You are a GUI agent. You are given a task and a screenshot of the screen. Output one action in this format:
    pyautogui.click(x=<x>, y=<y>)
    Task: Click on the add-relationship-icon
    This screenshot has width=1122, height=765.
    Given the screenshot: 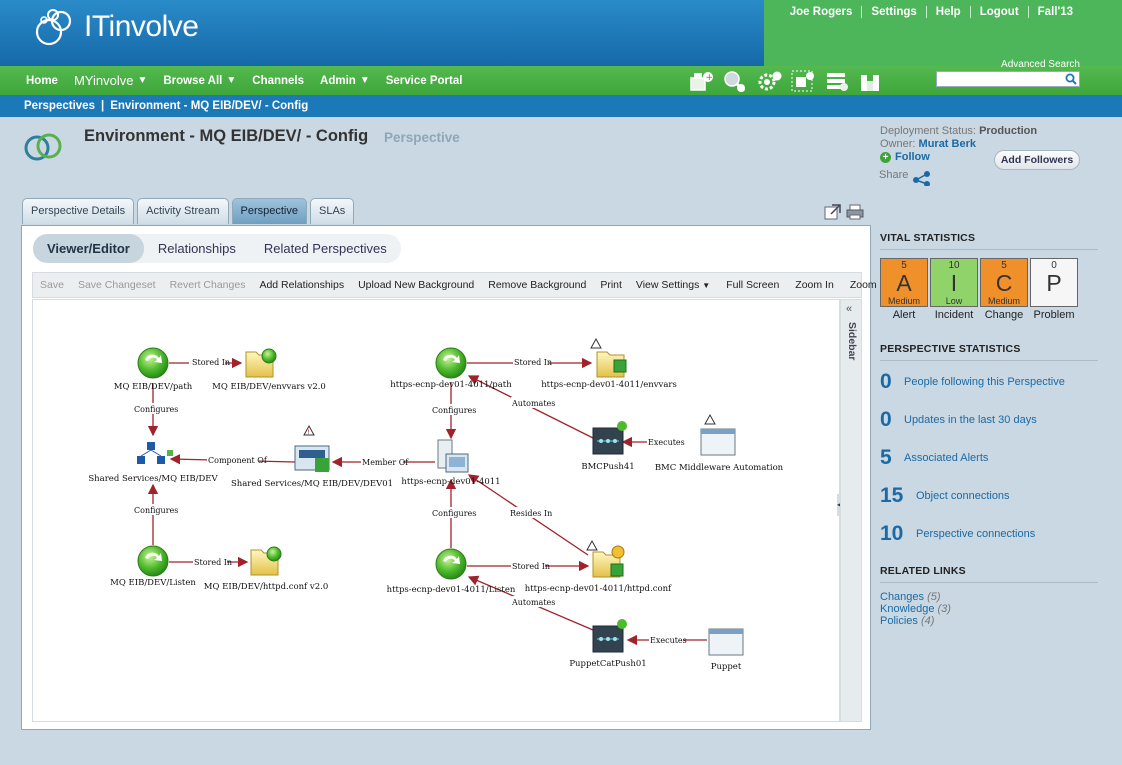 What is the action you would take?
    pyautogui.click(x=803, y=80)
    